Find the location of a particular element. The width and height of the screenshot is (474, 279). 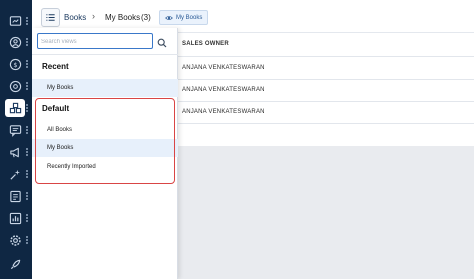

launch-icon is located at coordinates (15, 196).